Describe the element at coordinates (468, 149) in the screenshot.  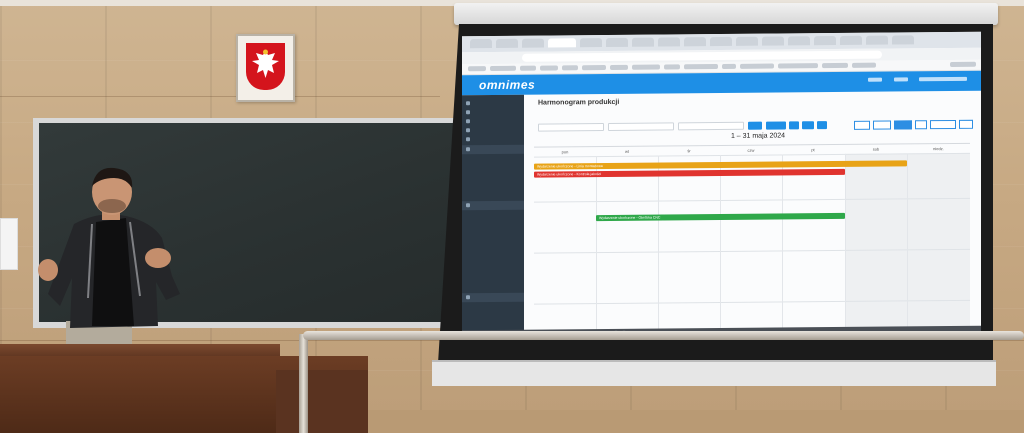
I see `folder-icon` at that location.